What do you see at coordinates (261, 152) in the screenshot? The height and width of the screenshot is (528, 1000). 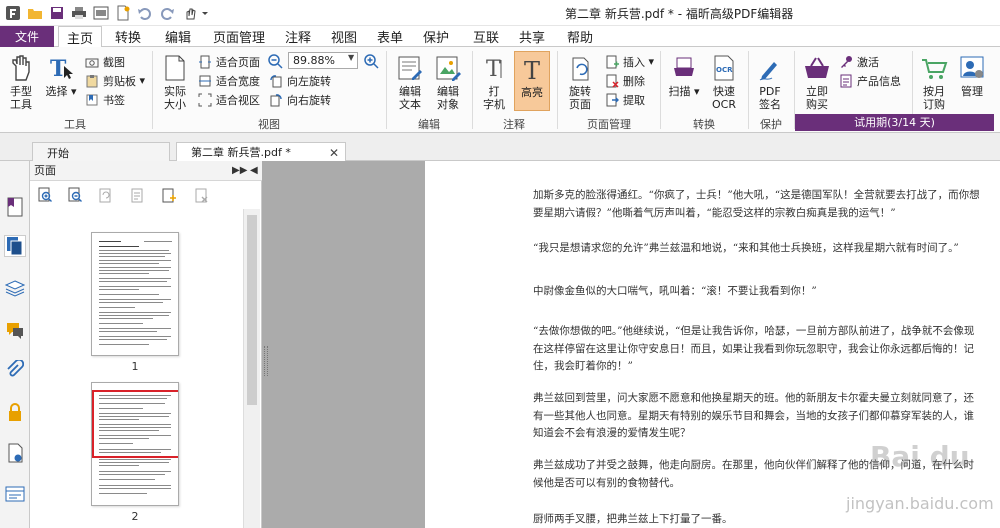 I see `tab-document: 第二章 新兵营.pdf * ✕` at bounding box center [261, 152].